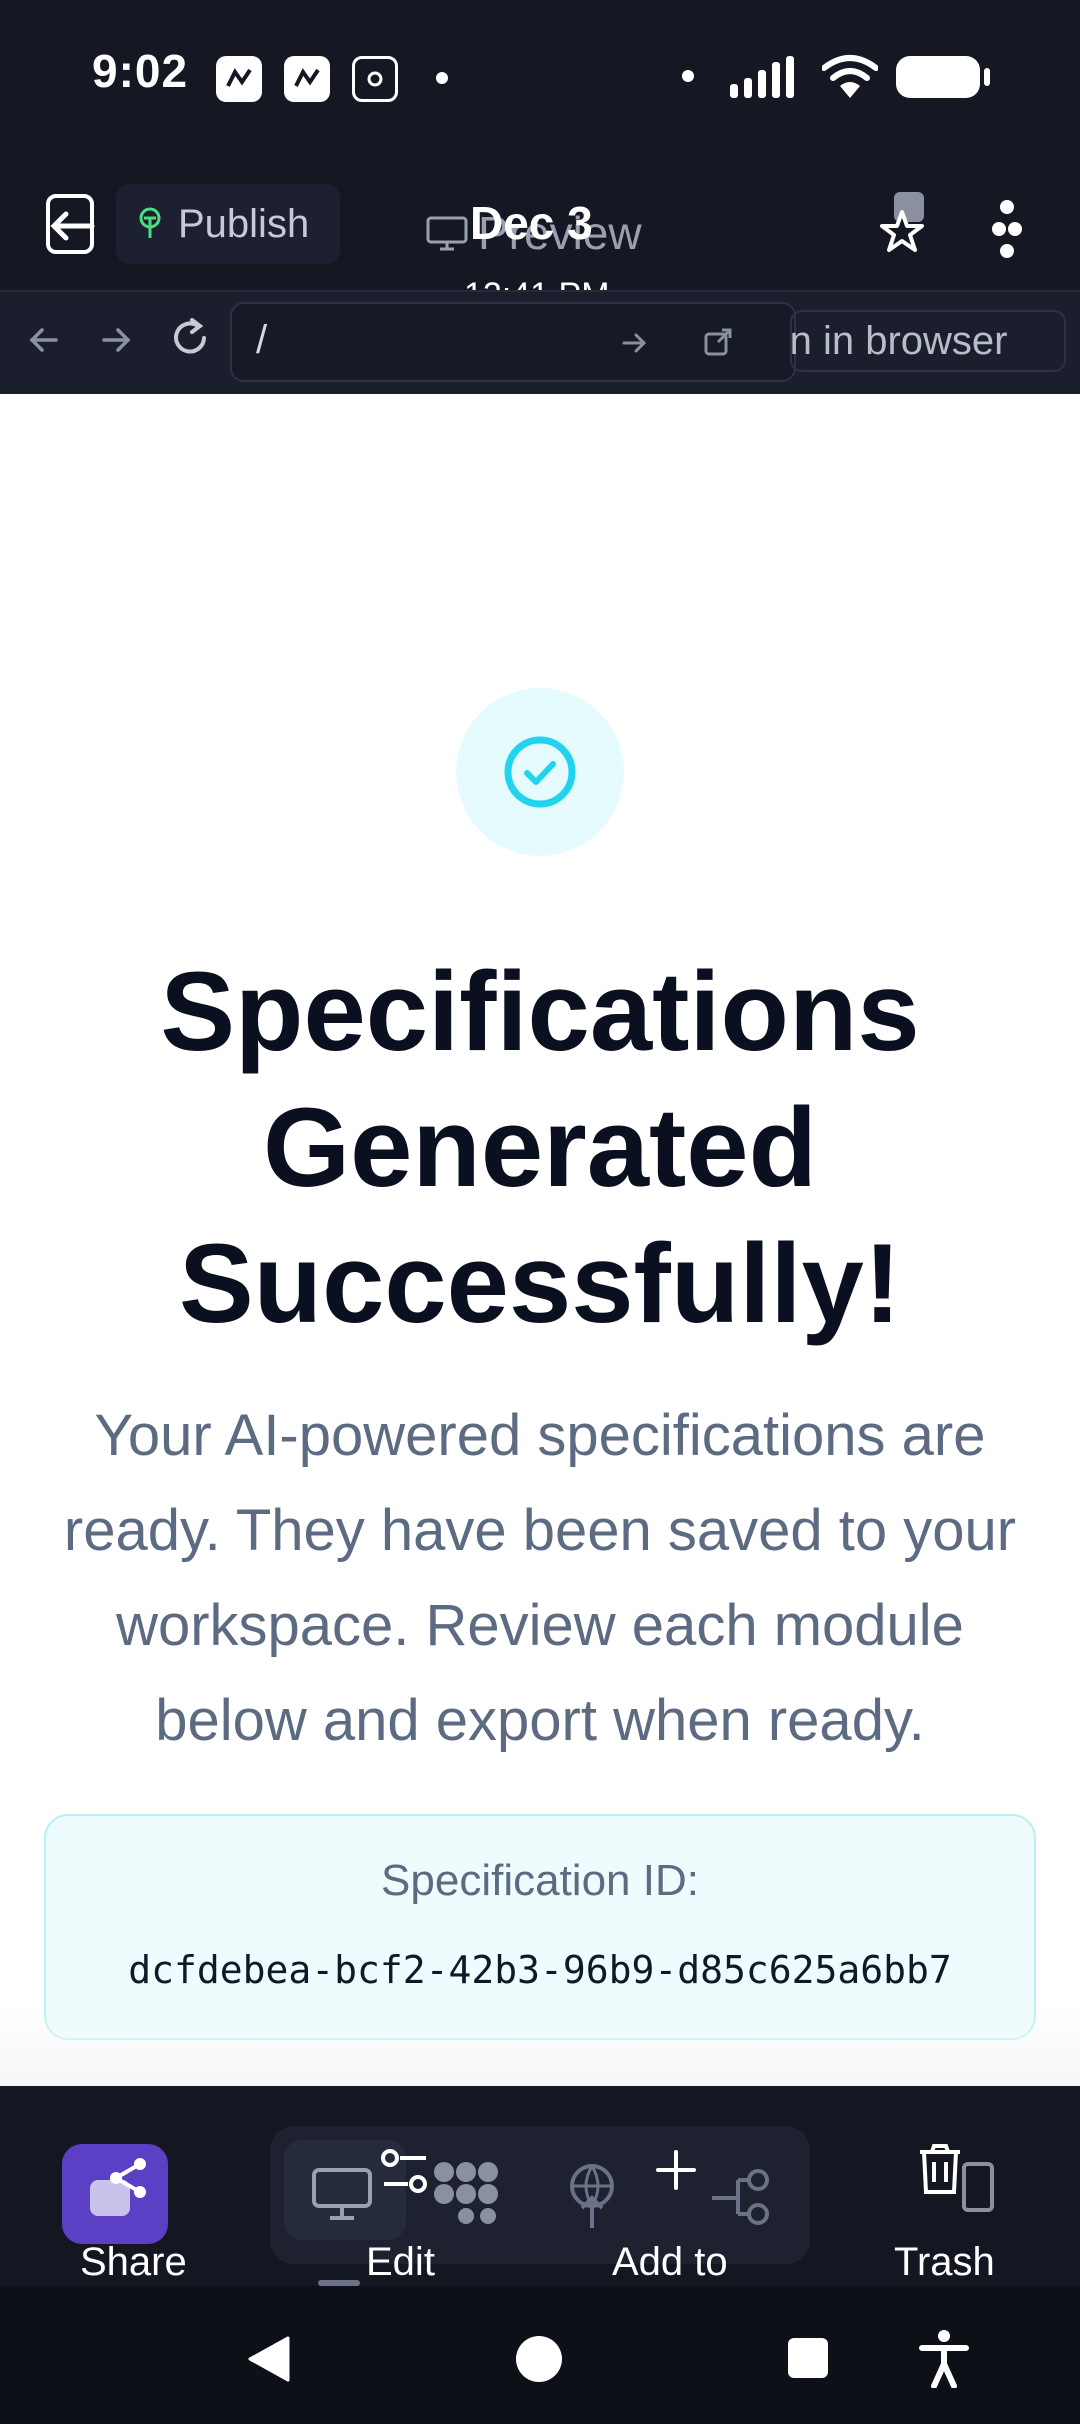  Describe the element at coordinates (408, 2174) in the screenshot. I see `edit-sliders-icon` at that location.